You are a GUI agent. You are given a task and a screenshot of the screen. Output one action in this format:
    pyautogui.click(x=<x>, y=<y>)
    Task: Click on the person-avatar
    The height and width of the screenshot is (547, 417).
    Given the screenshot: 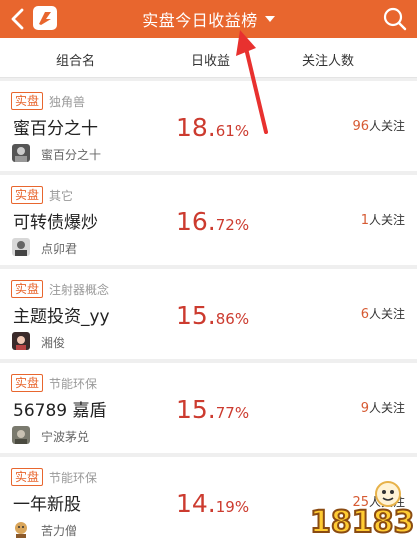 What is the action you would take?
    pyautogui.click(x=21, y=247)
    